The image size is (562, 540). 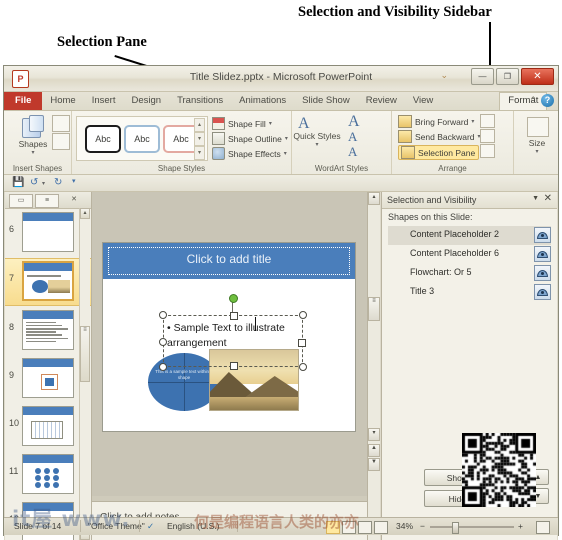 What do you see at coordinates (487, 151) in the screenshot?
I see `rotate-icon` at bounding box center [487, 151].